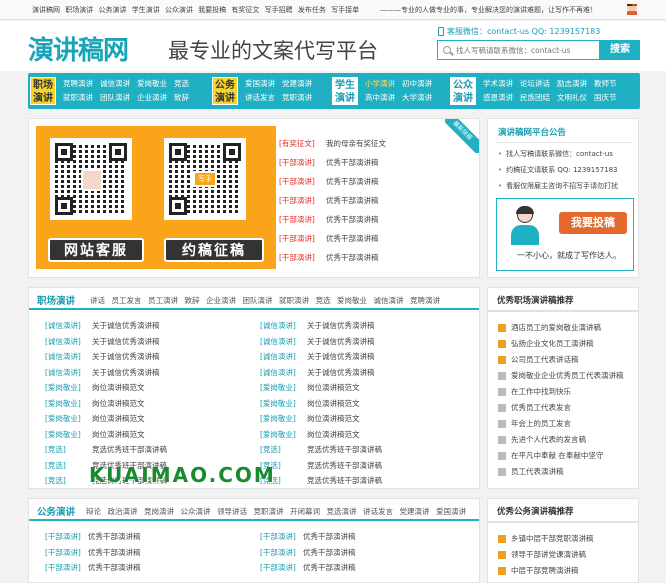 The width and height of the screenshot is (666, 583). Describe the element at coordinates (305, 511) in the screenshot. I see `section-tab: 开闭幕词` at that location.